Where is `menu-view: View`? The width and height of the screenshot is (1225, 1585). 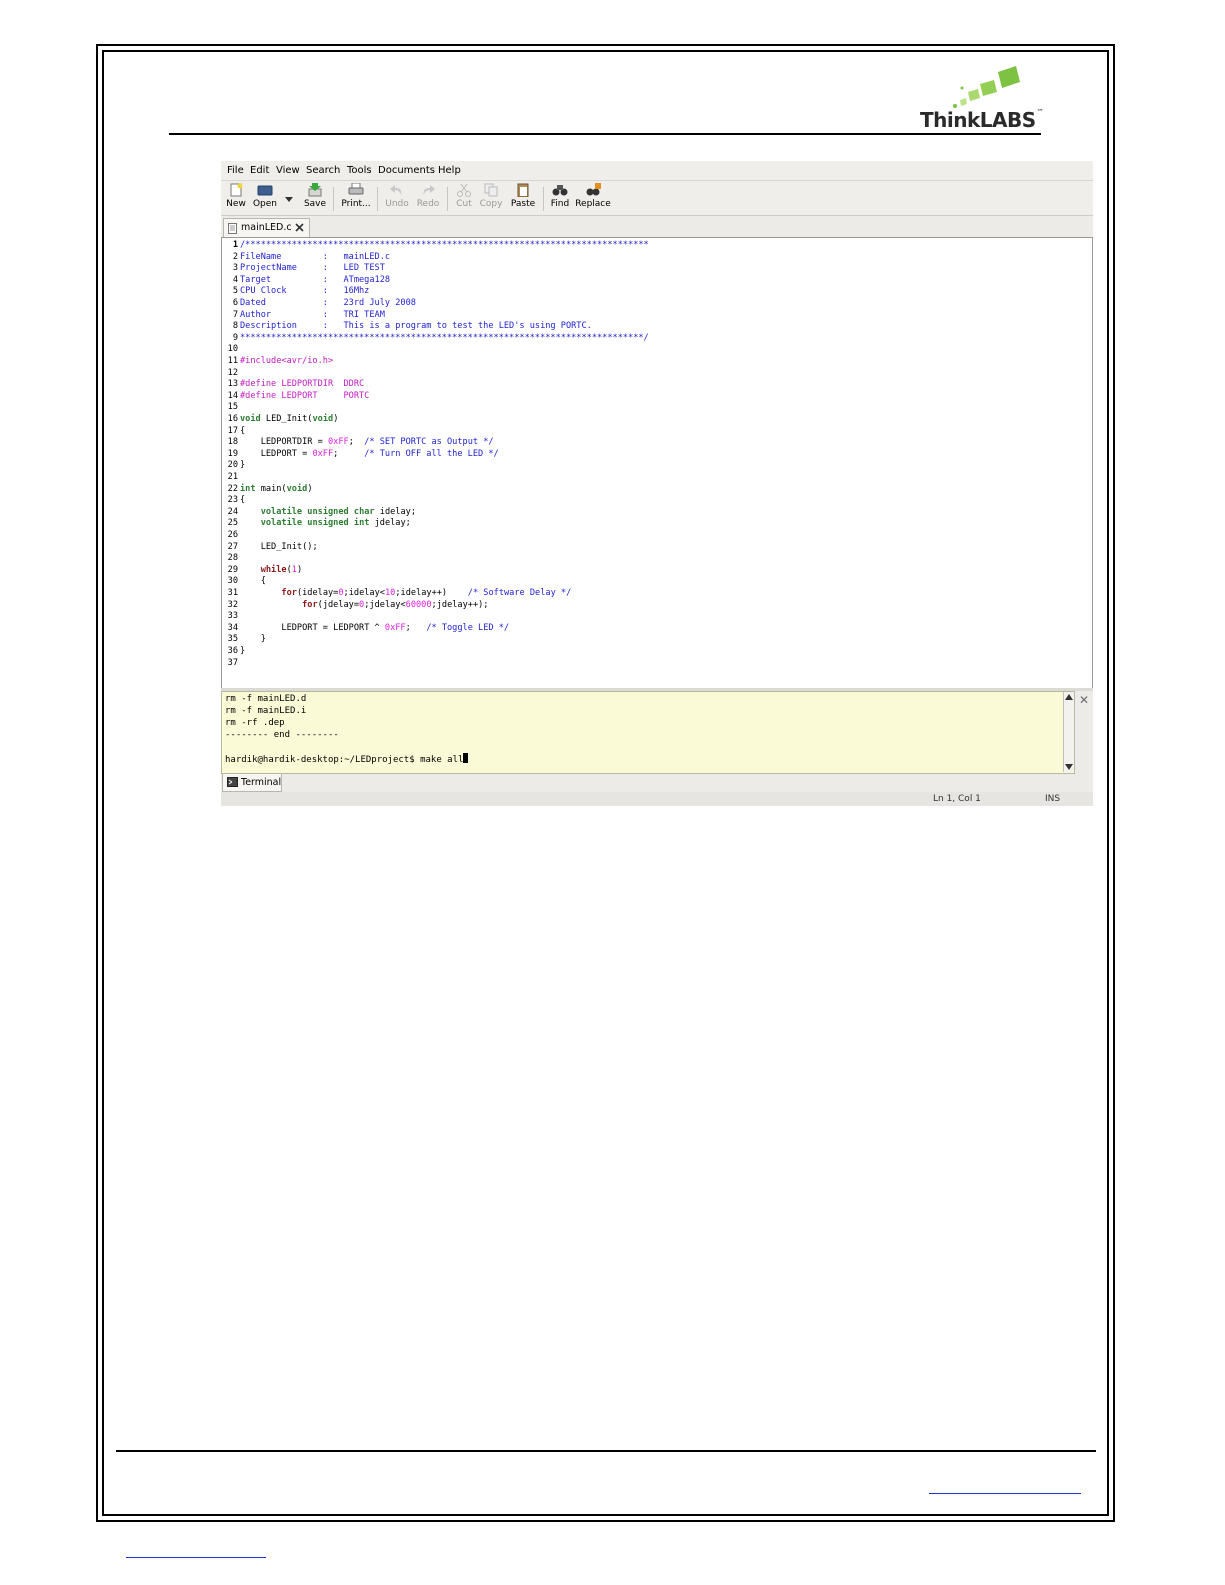 menu-view: View is located at coordinates (288, 170).